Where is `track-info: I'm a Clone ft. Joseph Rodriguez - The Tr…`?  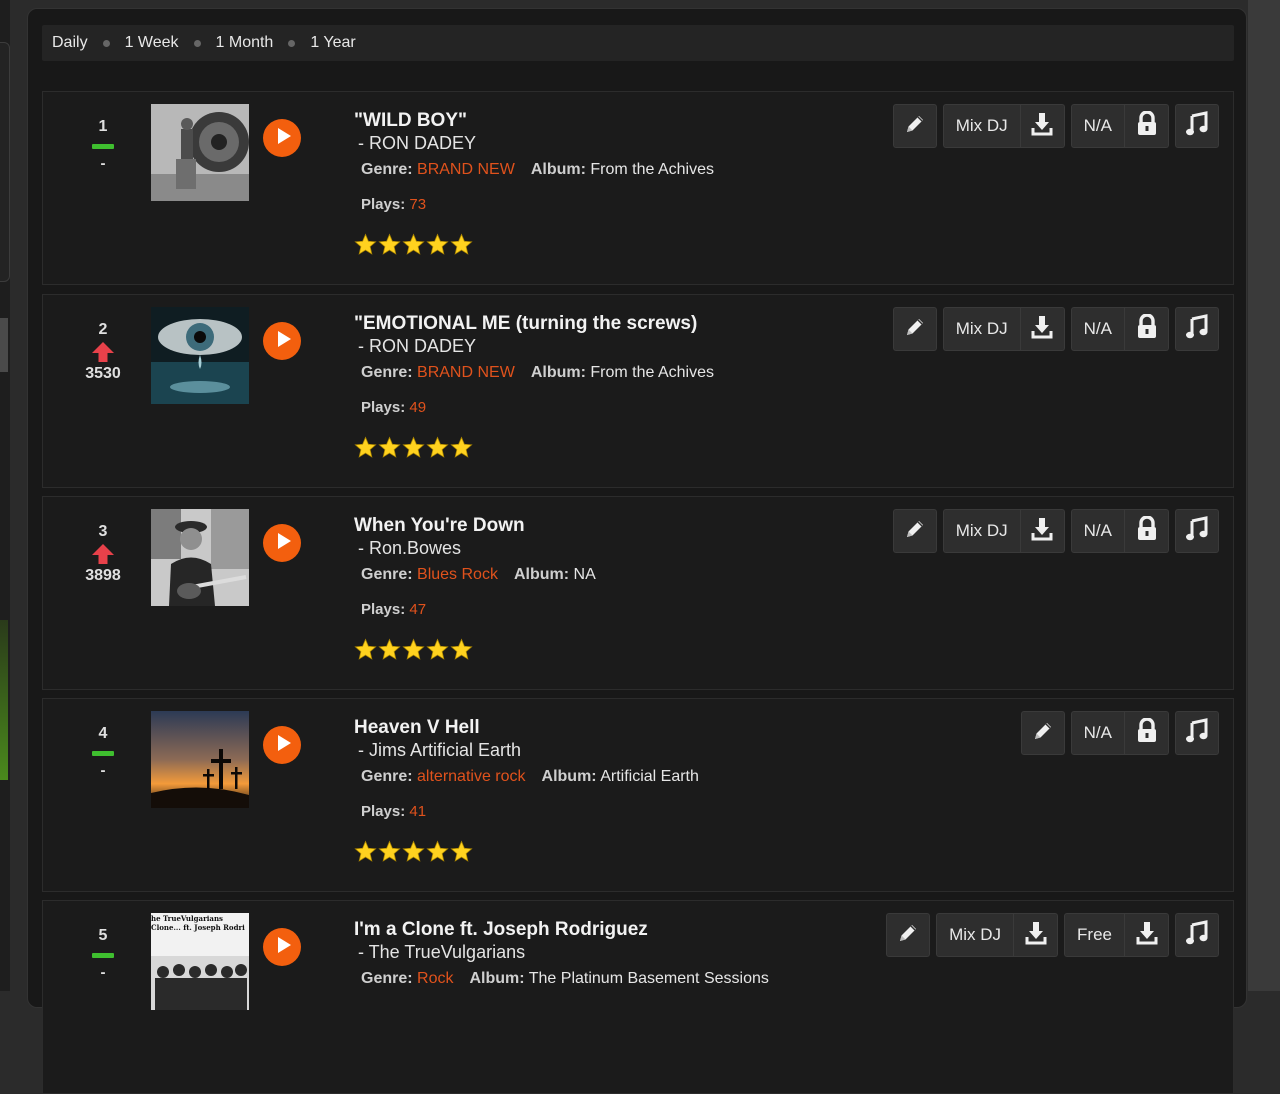
track-info: I'm a Clone ft. Joseph Rodriguez - The Tr… is located at coordinates (614, 954).